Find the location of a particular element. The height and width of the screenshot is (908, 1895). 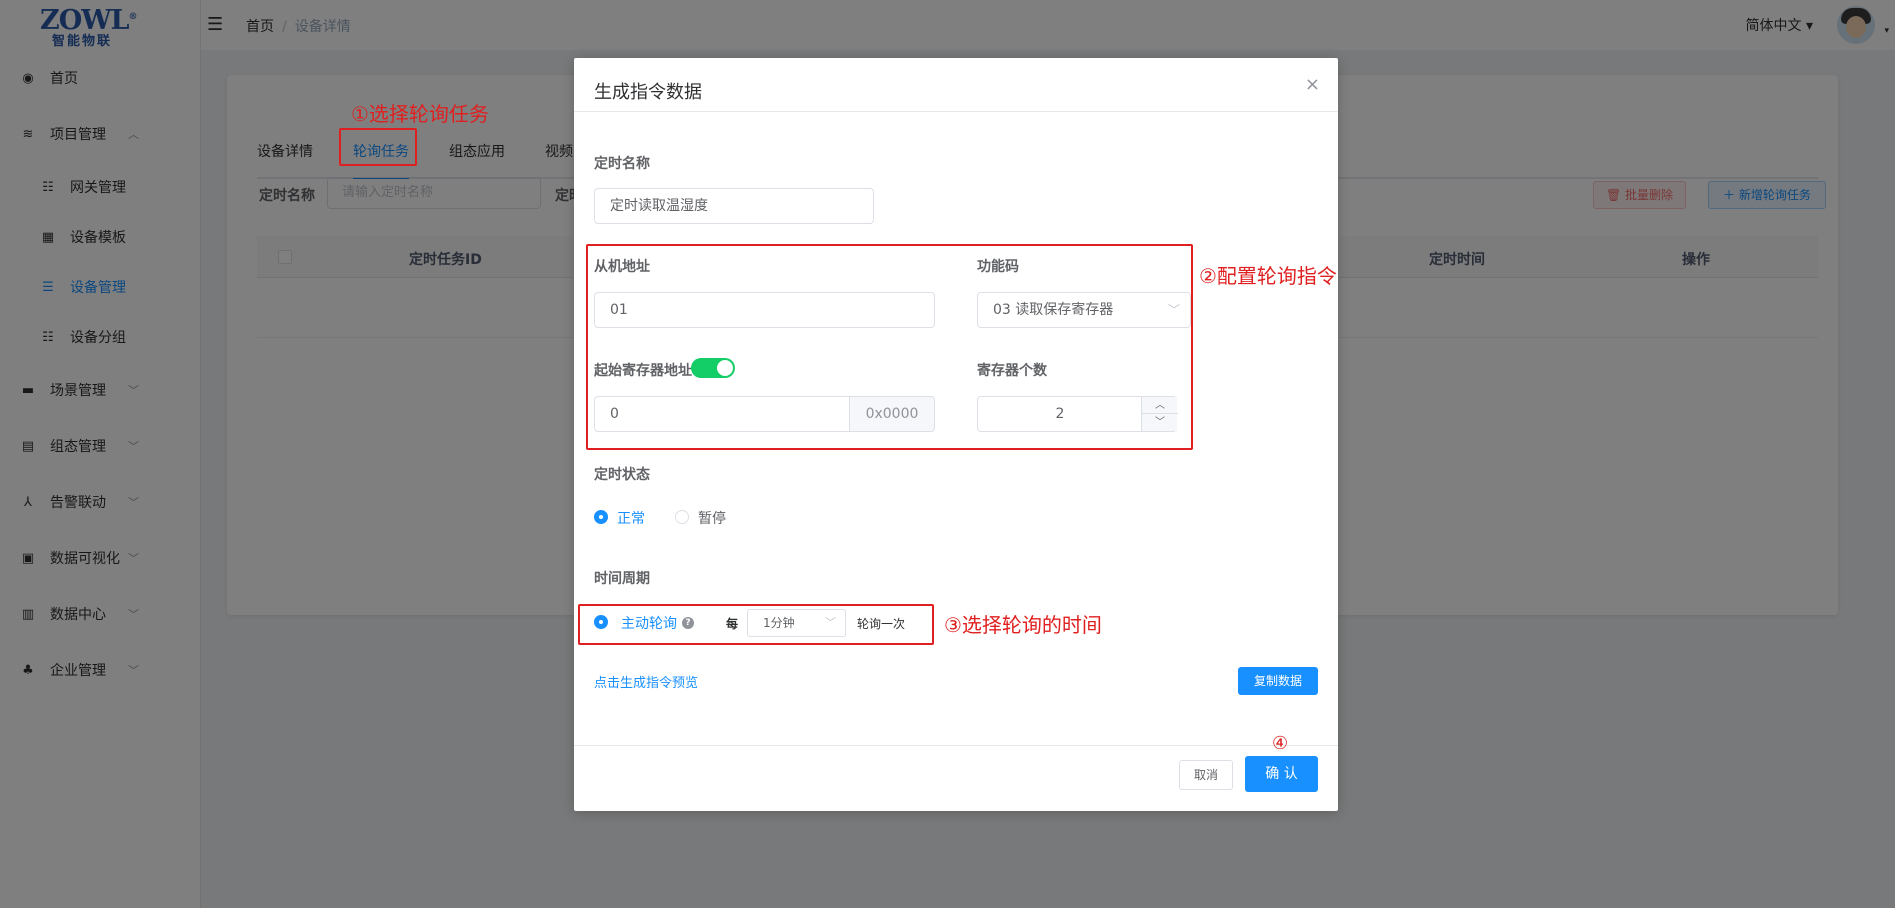

annotation-box-polling-tab is located at coordinates (378, 147).